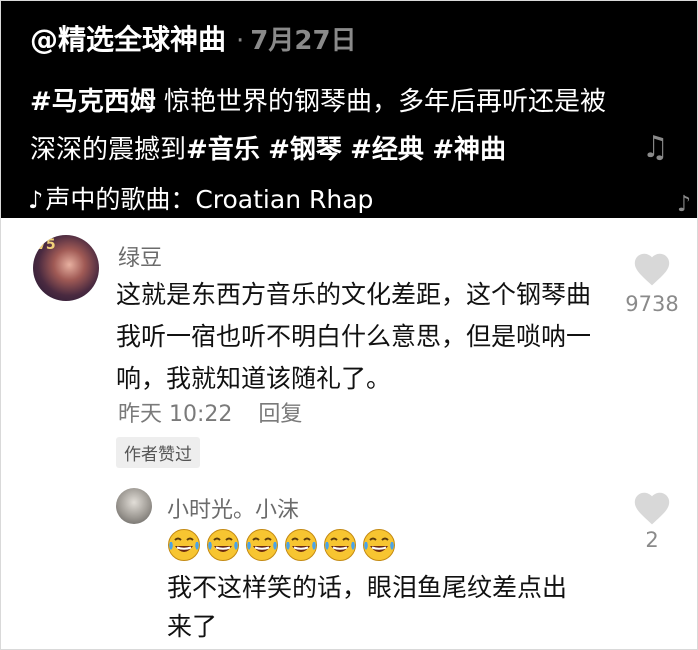 Image resolution: width=698 pixels, height=650 pixels. What do you see at coordinates (655, 147) in the screenshot?
I see `music-note-icon: ♫` at bounding box center [655, 147].